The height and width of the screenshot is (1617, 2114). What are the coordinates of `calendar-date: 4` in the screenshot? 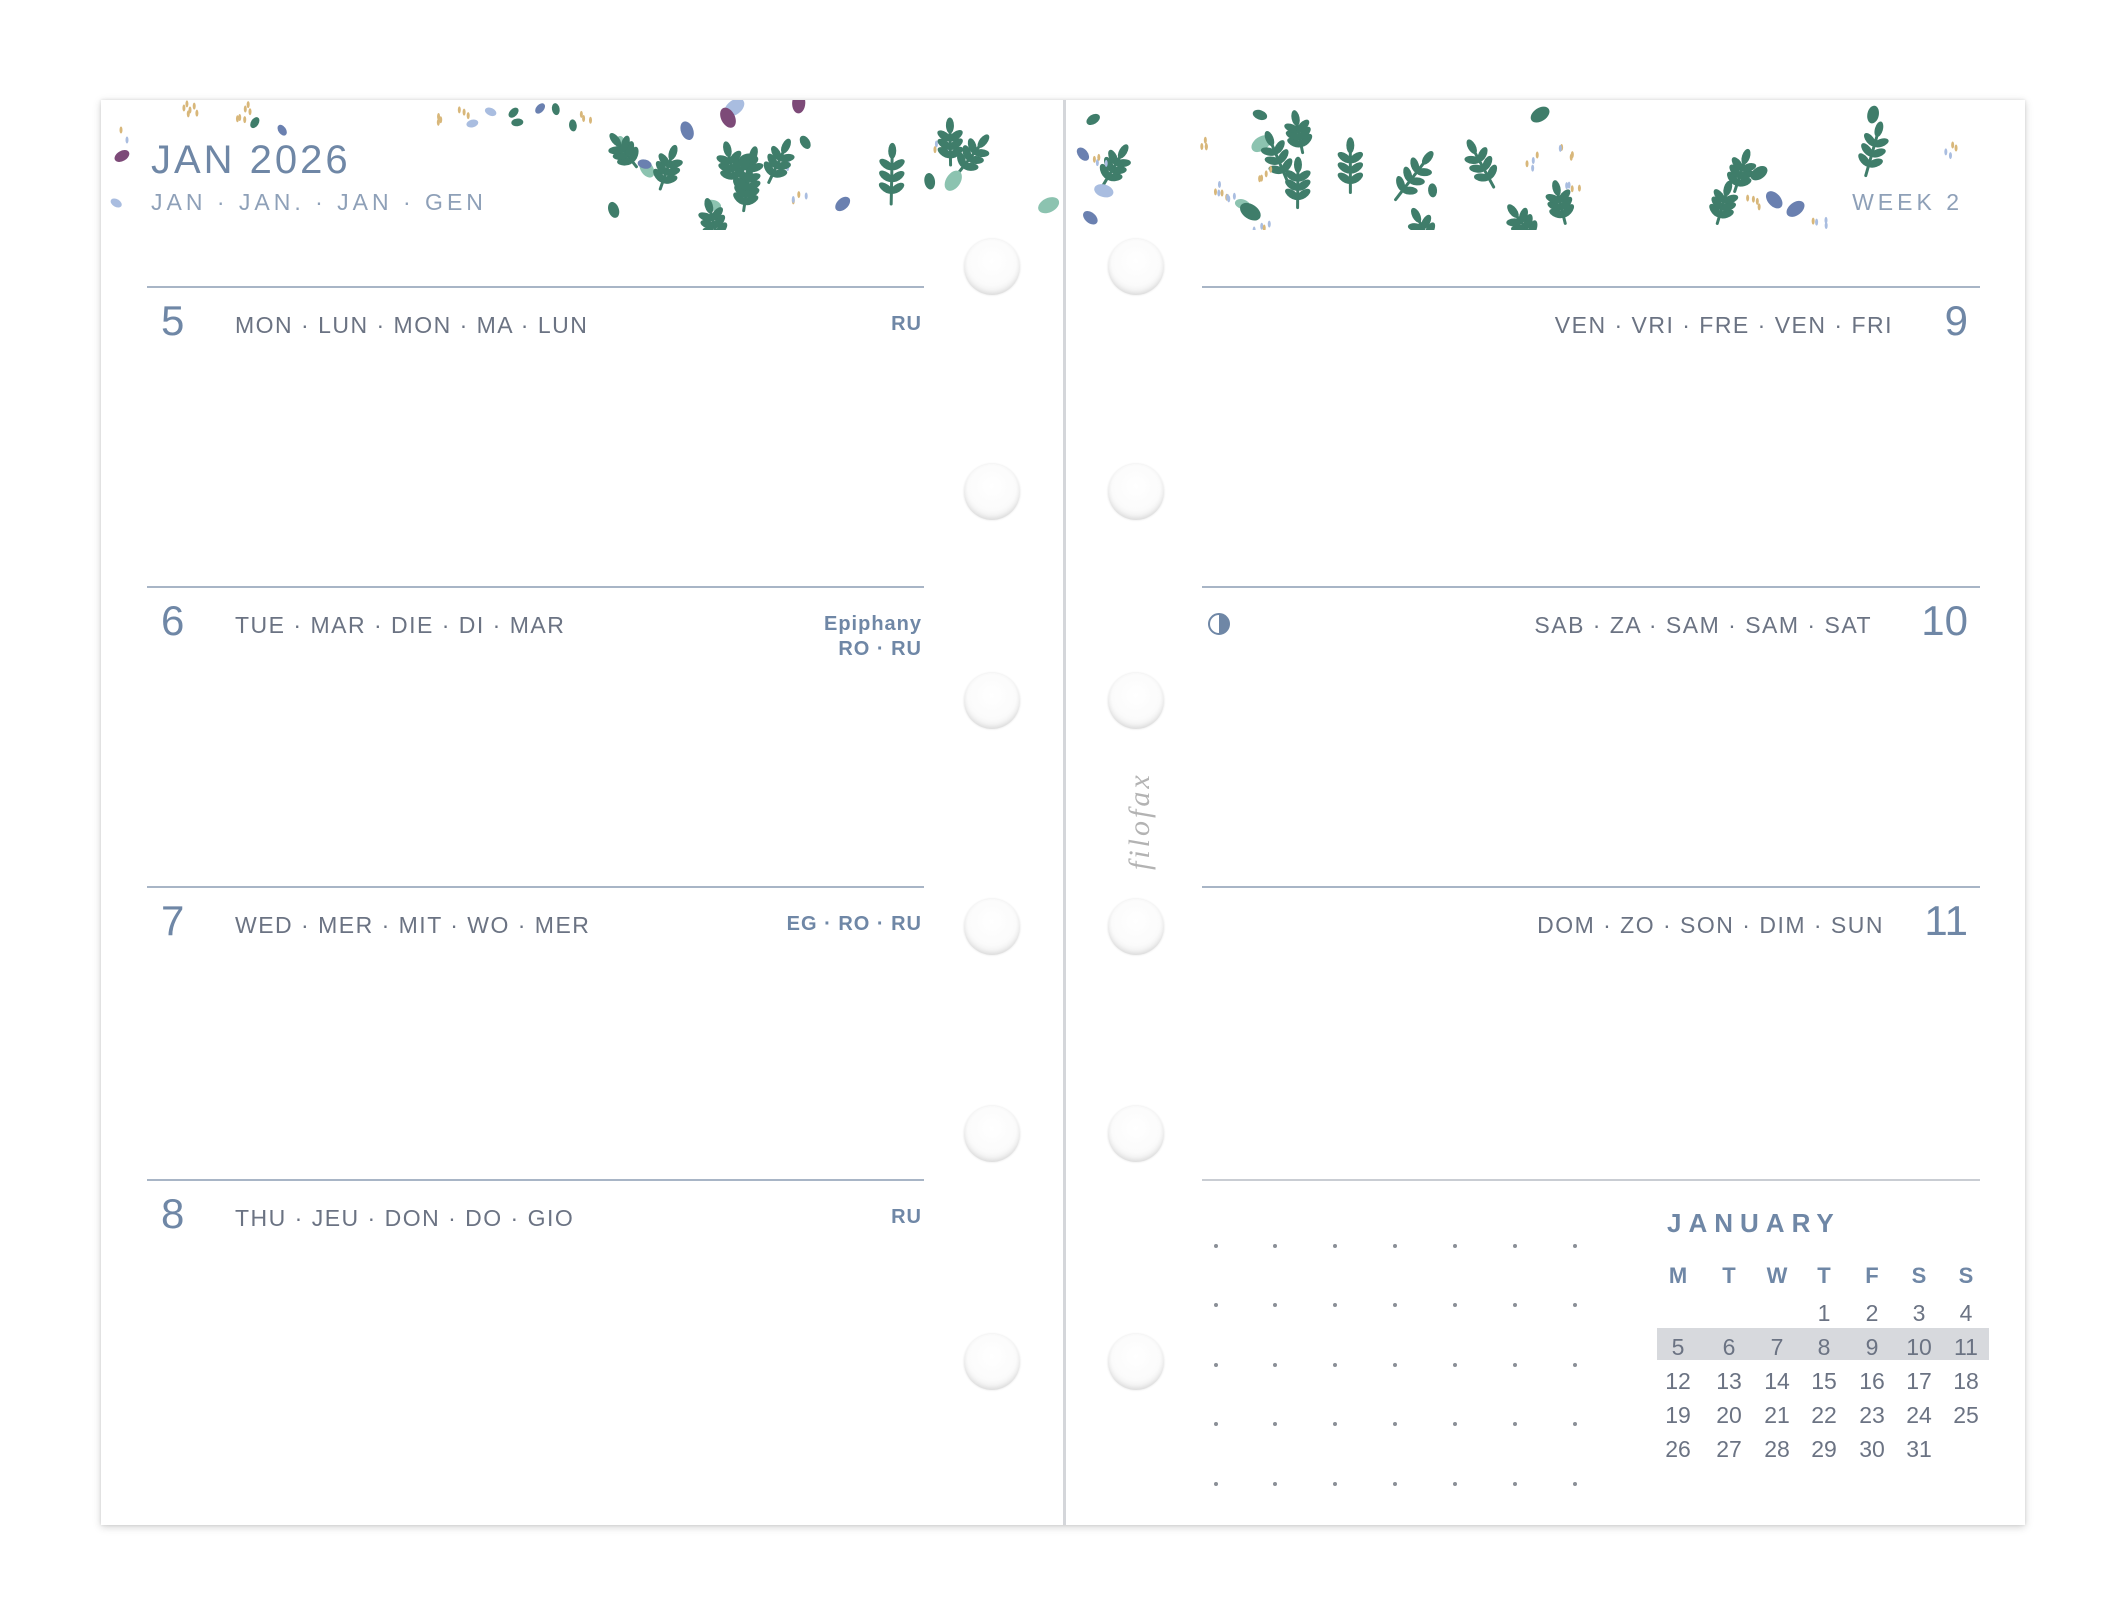 It's located at (1966, 1313).